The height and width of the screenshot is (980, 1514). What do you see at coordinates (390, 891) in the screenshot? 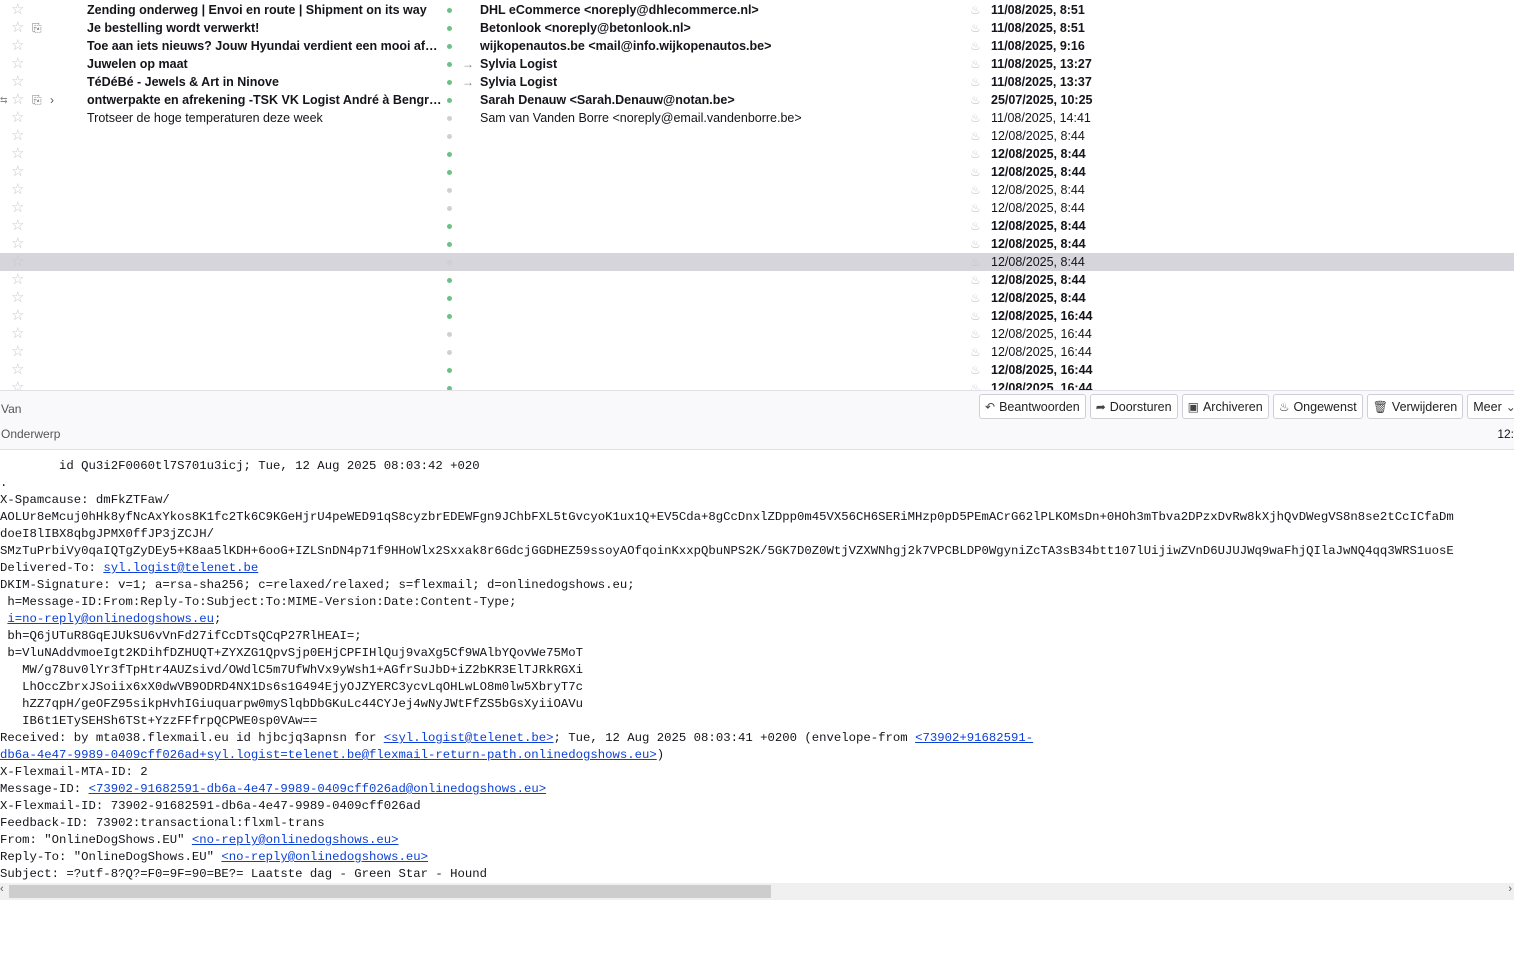
I see `scrollbar-thumb` at bounding box center [390, 891].